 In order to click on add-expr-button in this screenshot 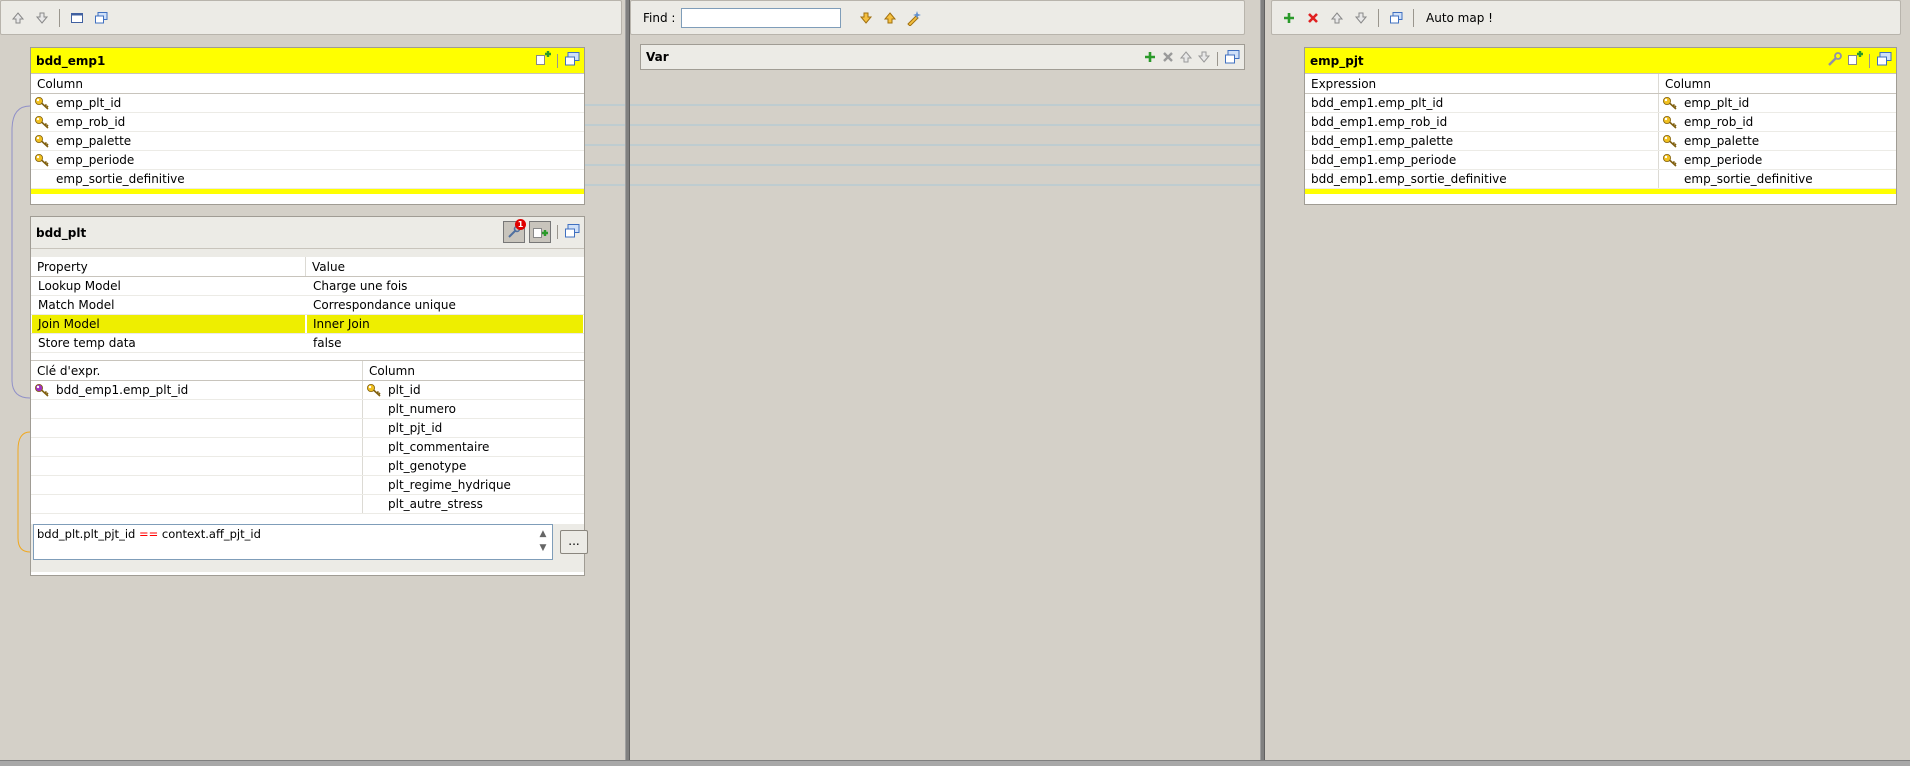, I will do `click(540, 232)`.